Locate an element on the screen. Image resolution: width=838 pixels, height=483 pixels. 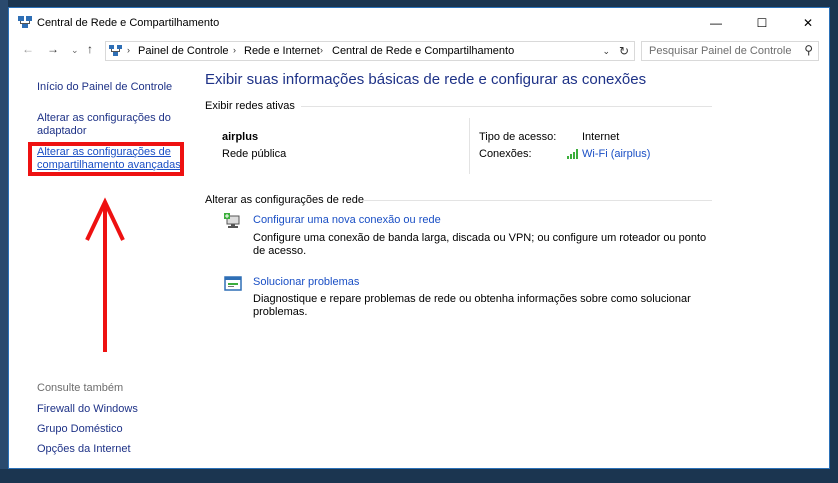
firewall-link: Firewall do Windows is located at coordinates (87, 409).